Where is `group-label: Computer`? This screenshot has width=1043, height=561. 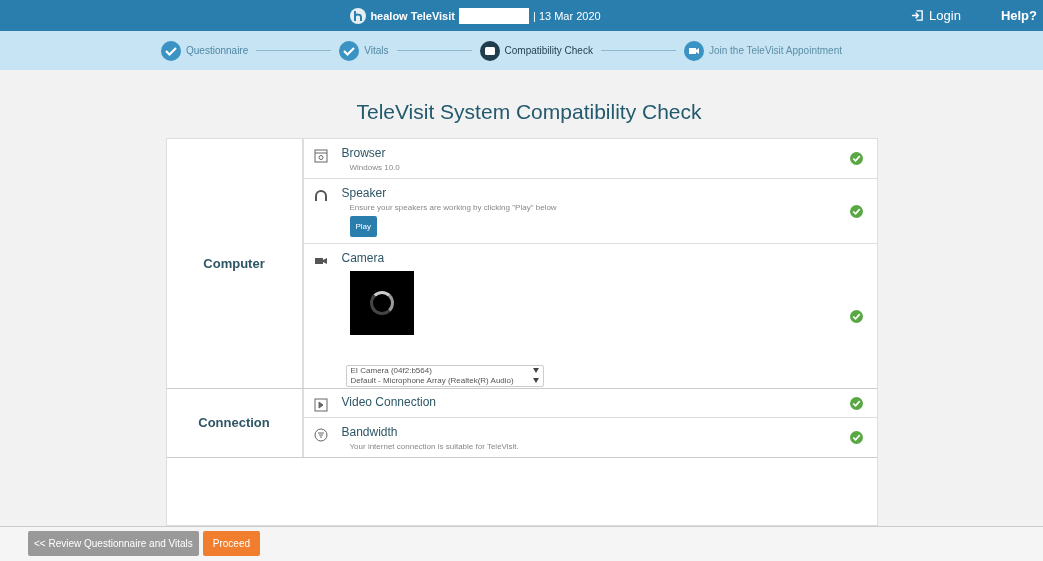 group-label: Computer is located at coordinates (235, 263).